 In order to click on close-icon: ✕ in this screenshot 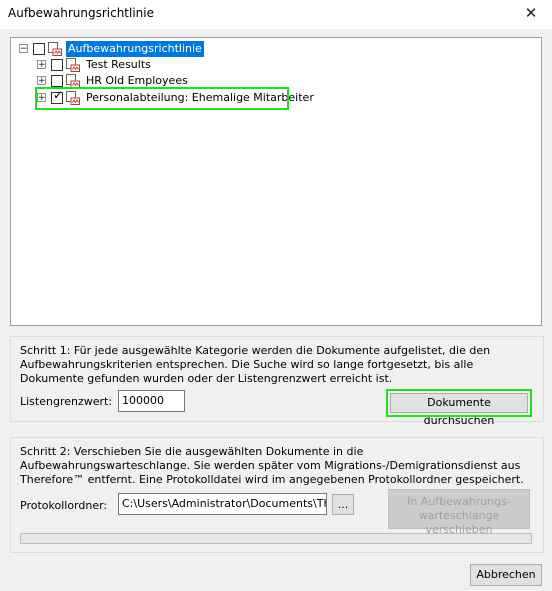, I will do `click(531, 14)`.